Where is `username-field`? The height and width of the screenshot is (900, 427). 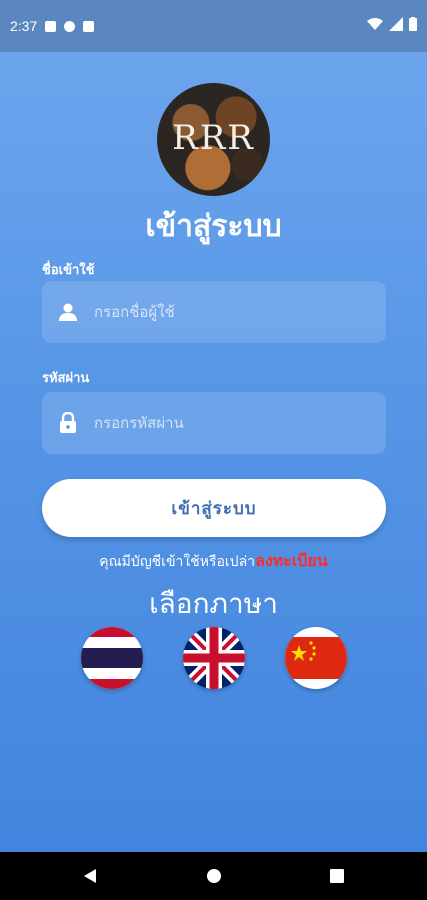 username-field is located at coordinates (214, 312).